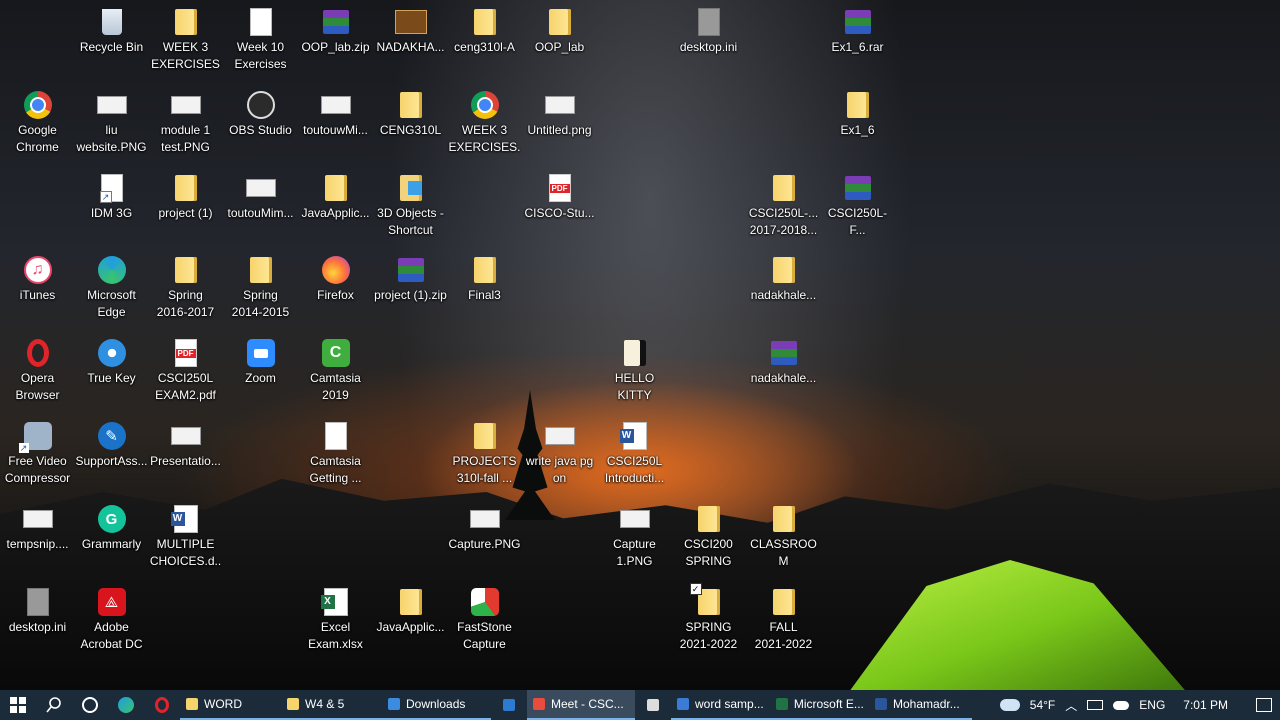  I want to click on desktop-icon: CSCI200 SPRING 2021, so click(708, 536).